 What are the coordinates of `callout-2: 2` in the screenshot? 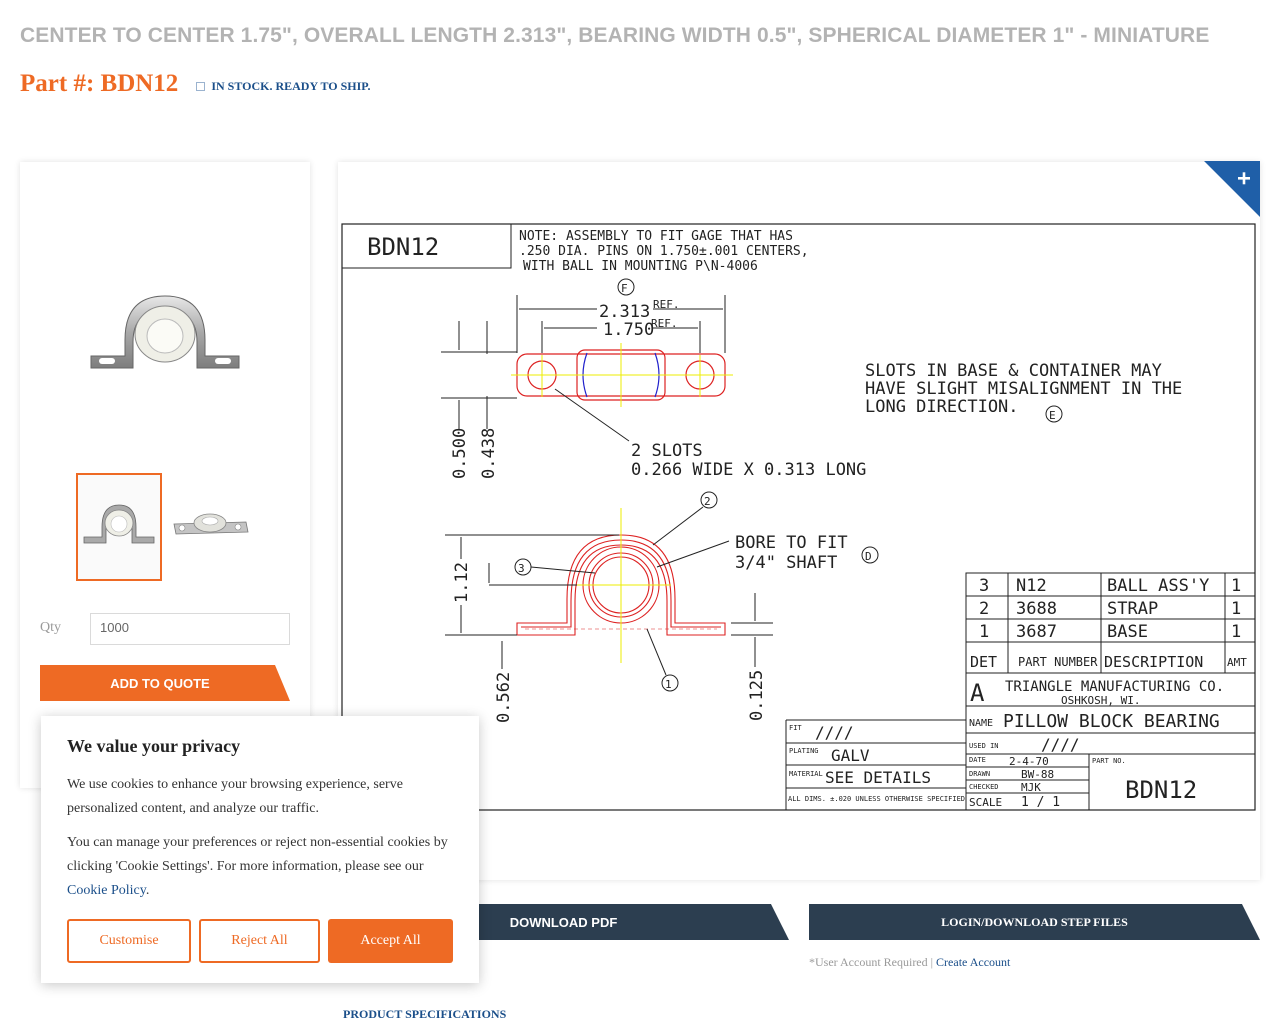 It's located at (707, 501).